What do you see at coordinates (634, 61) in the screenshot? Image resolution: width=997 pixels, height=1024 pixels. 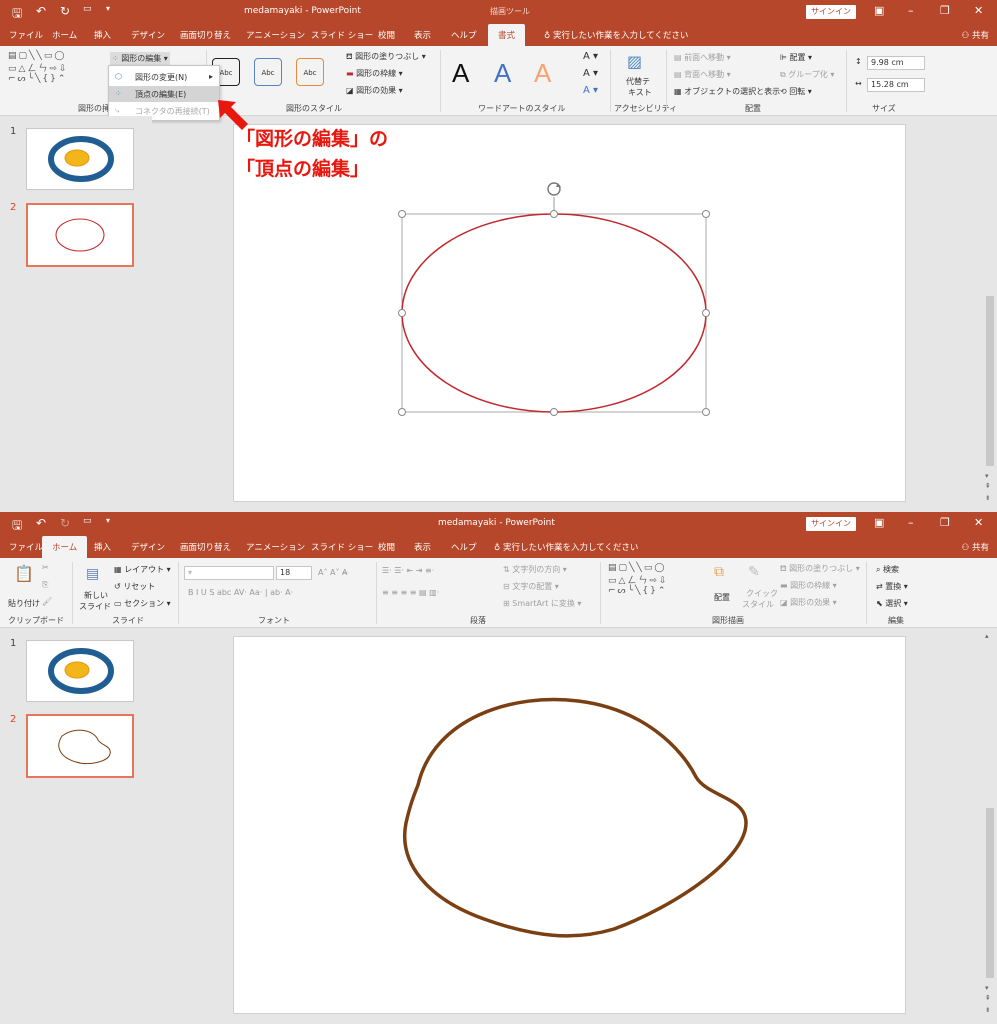 I see `alt-text-icon: ▨` at bounding box center [634, 61].